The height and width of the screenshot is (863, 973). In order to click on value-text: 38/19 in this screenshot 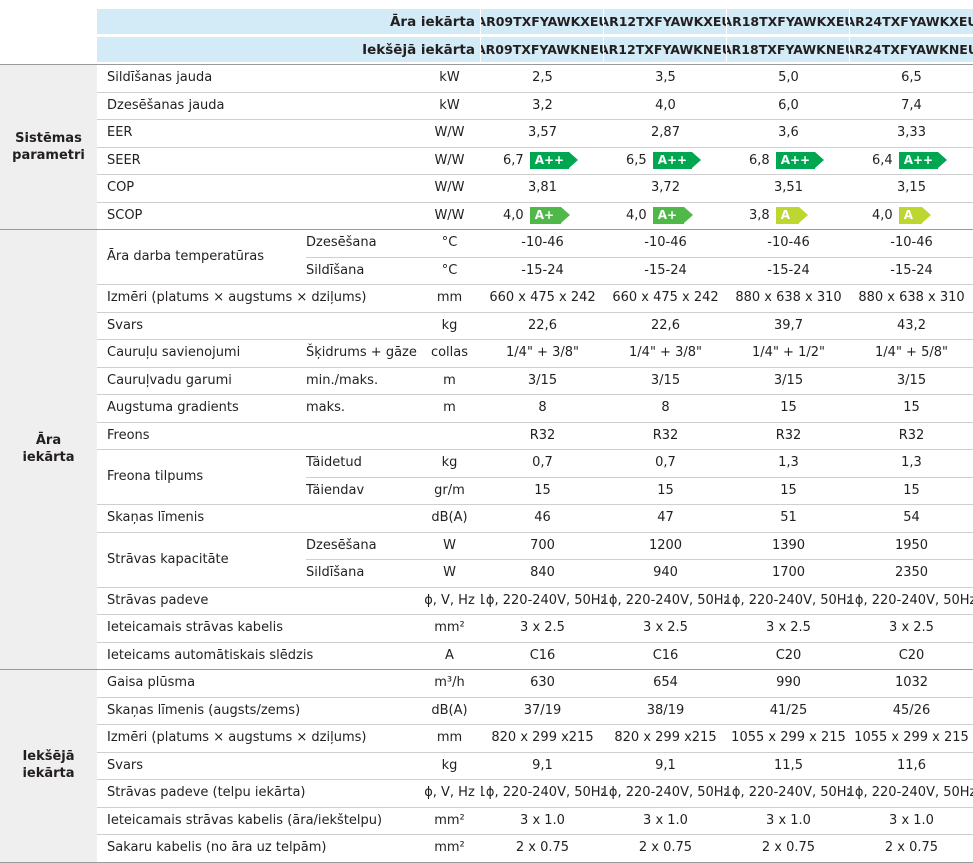, I will do `click(665, 710)`.